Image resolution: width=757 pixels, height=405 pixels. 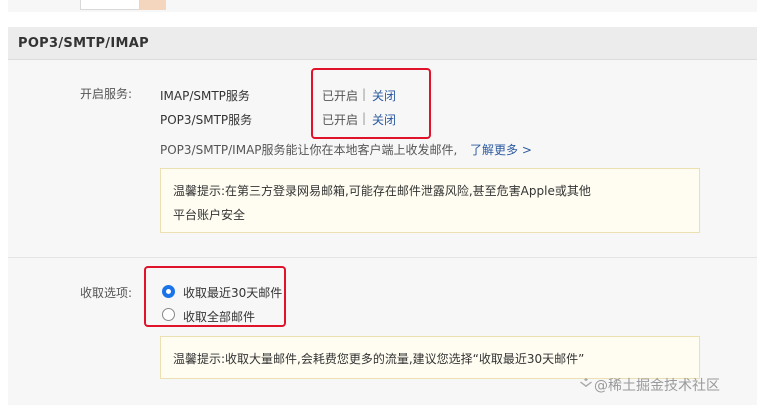 What do you see at coordinates (110, 5) in the screenshot?
I see `preview-thumbnail` at bounding box center [110, 5].